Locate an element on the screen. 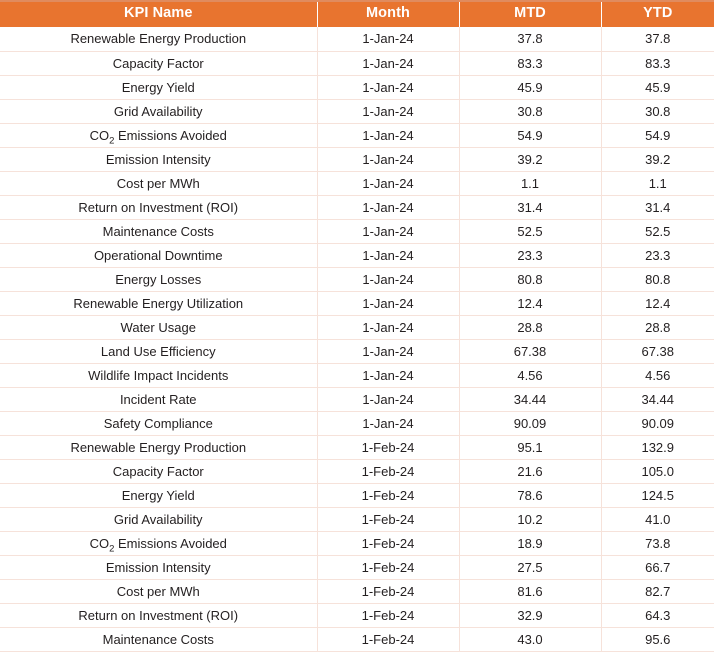 The width and height of the screenshot is (714, 654). column-header-month: Month is located at coordinates (388, 13).